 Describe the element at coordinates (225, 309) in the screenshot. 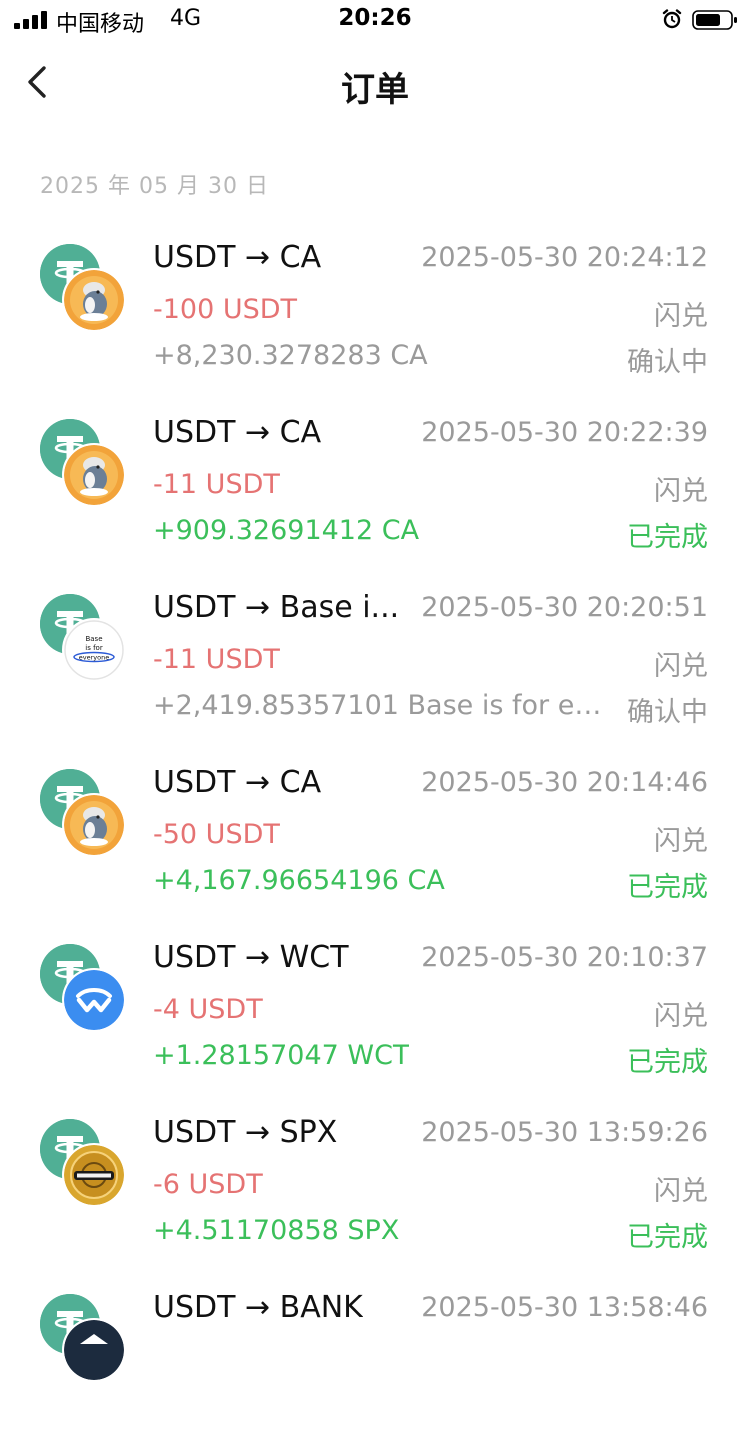

I see `order-sent-amount: -100 USDT` at that location.